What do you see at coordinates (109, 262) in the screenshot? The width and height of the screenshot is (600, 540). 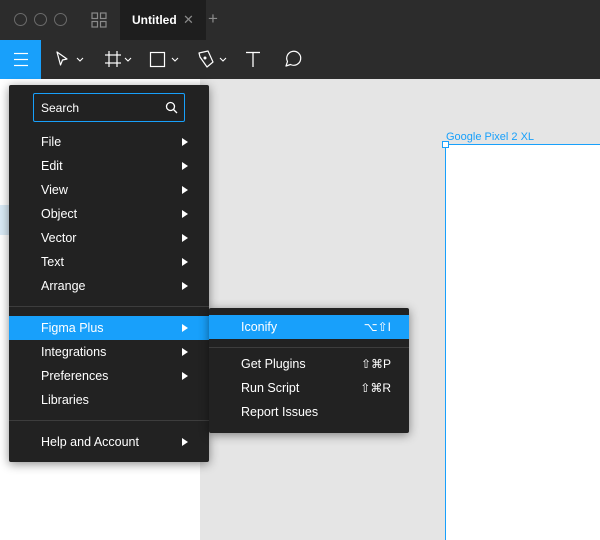 I see `menu-item-text: Text` at bounding box center [109, 262].